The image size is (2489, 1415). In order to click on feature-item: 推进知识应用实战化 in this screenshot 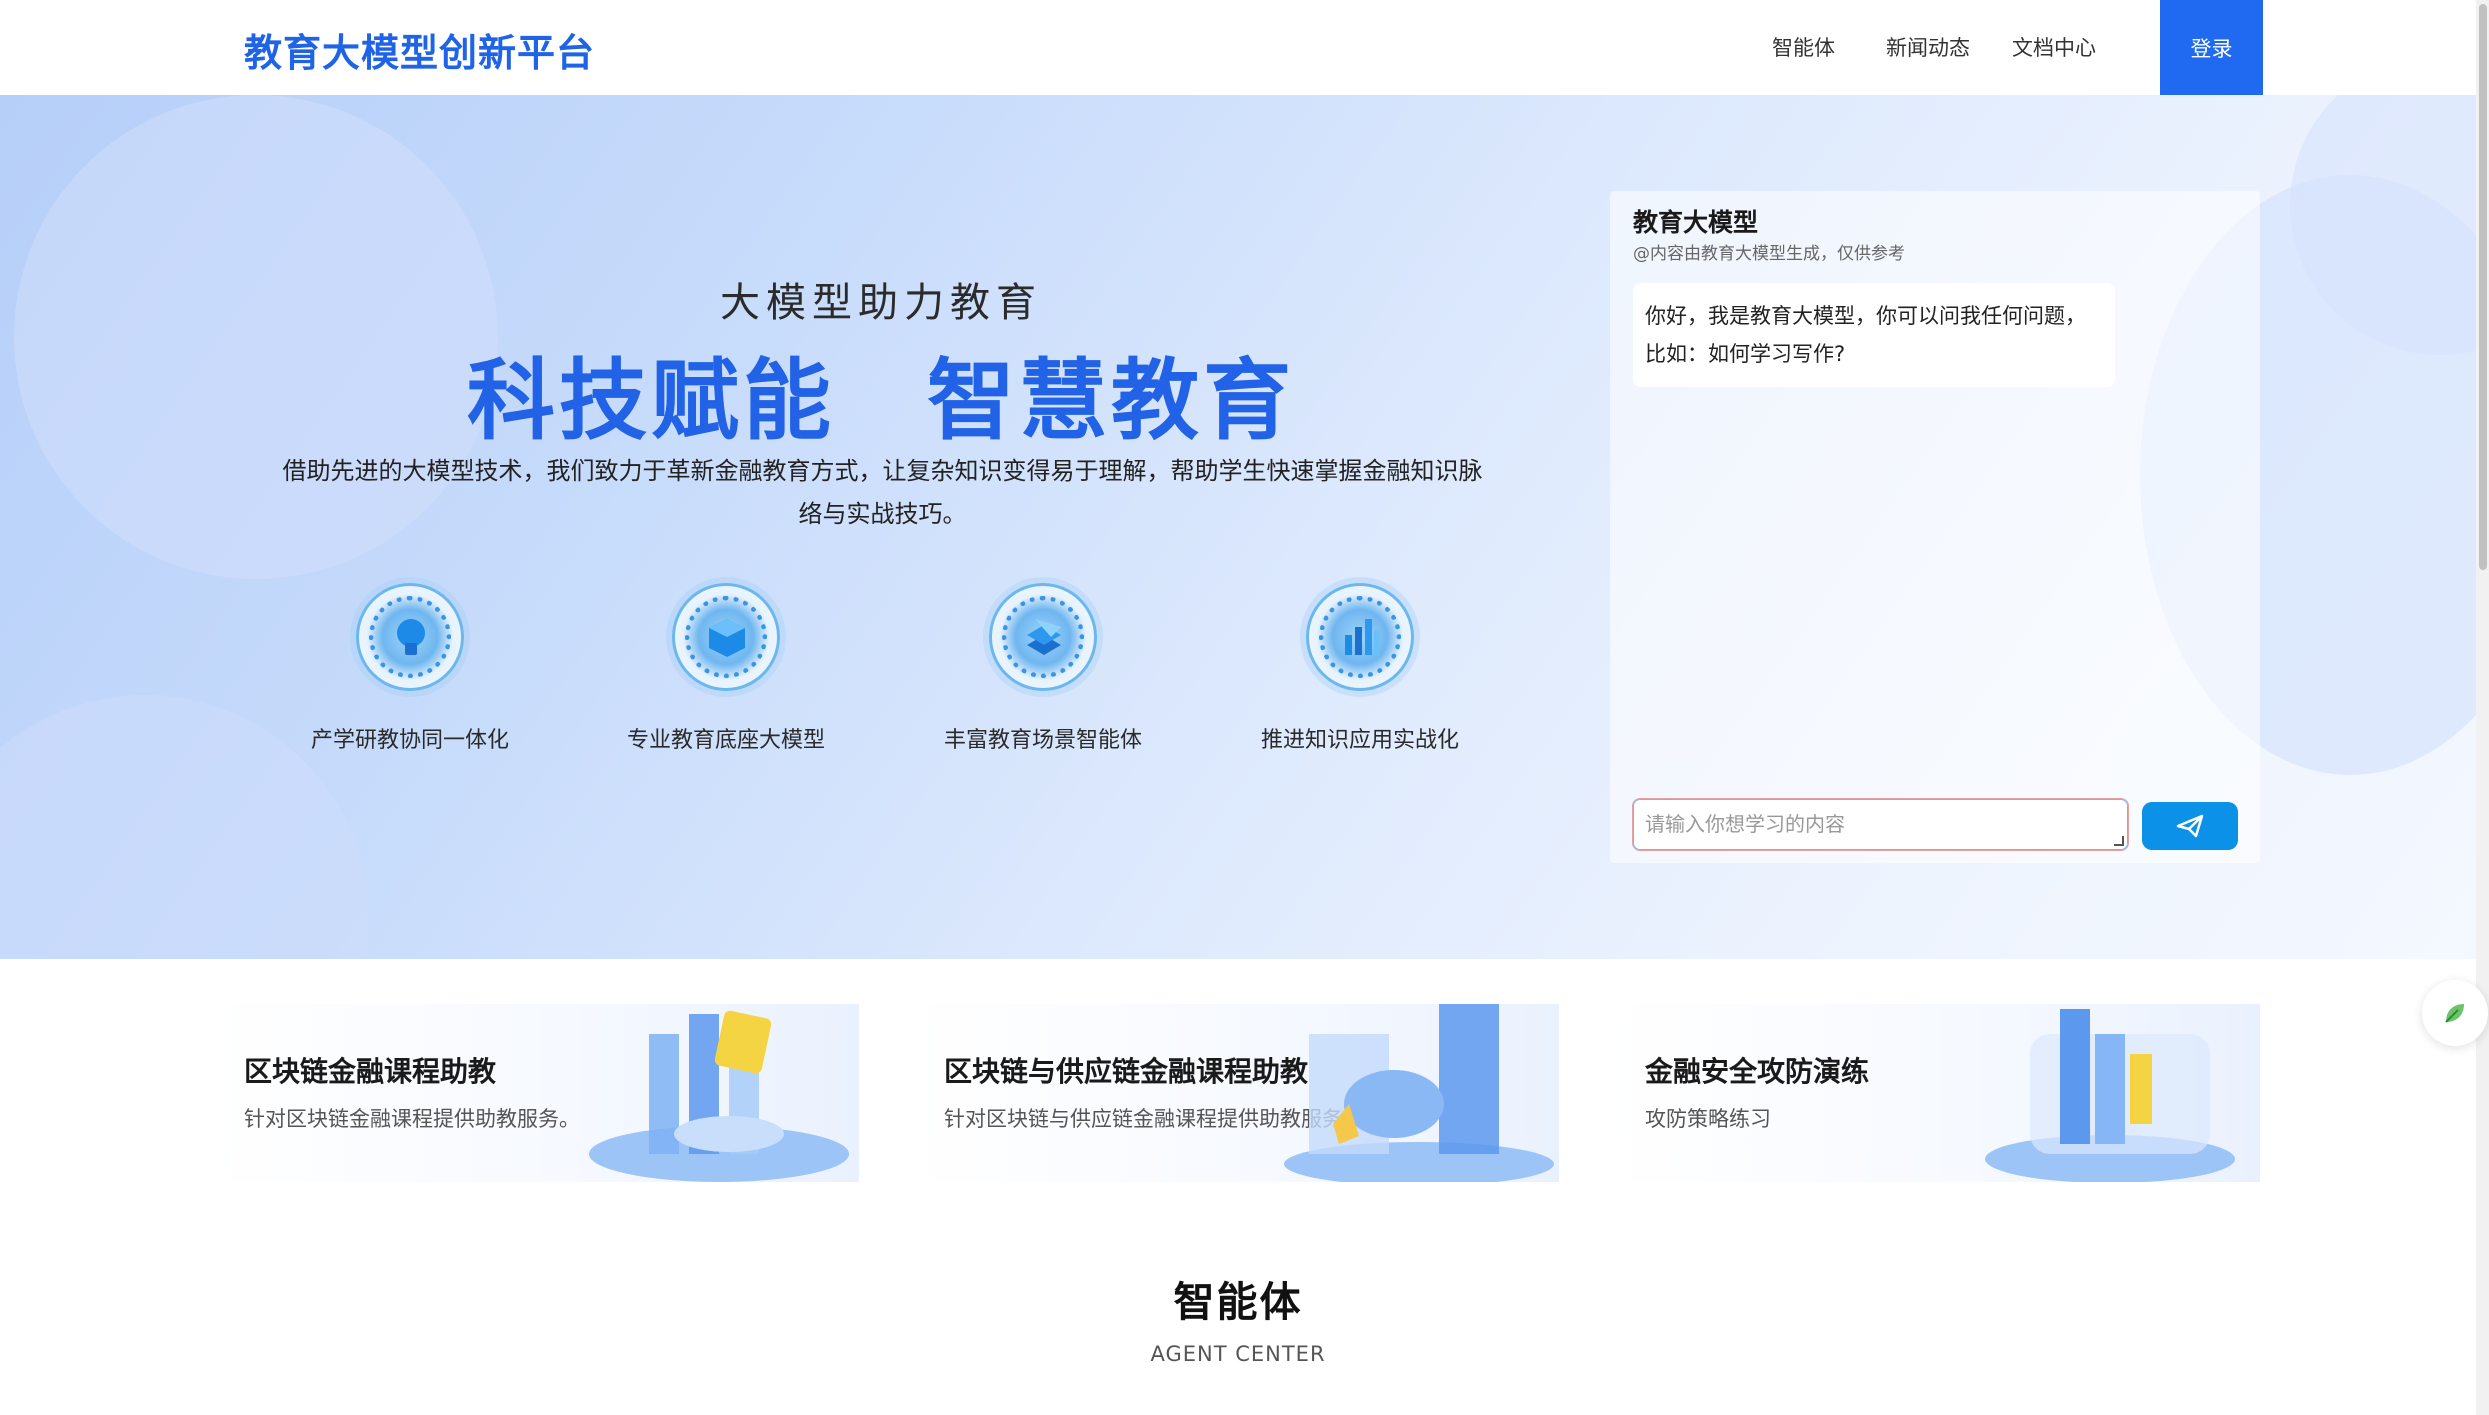, I will do `click(1360, 668)`.